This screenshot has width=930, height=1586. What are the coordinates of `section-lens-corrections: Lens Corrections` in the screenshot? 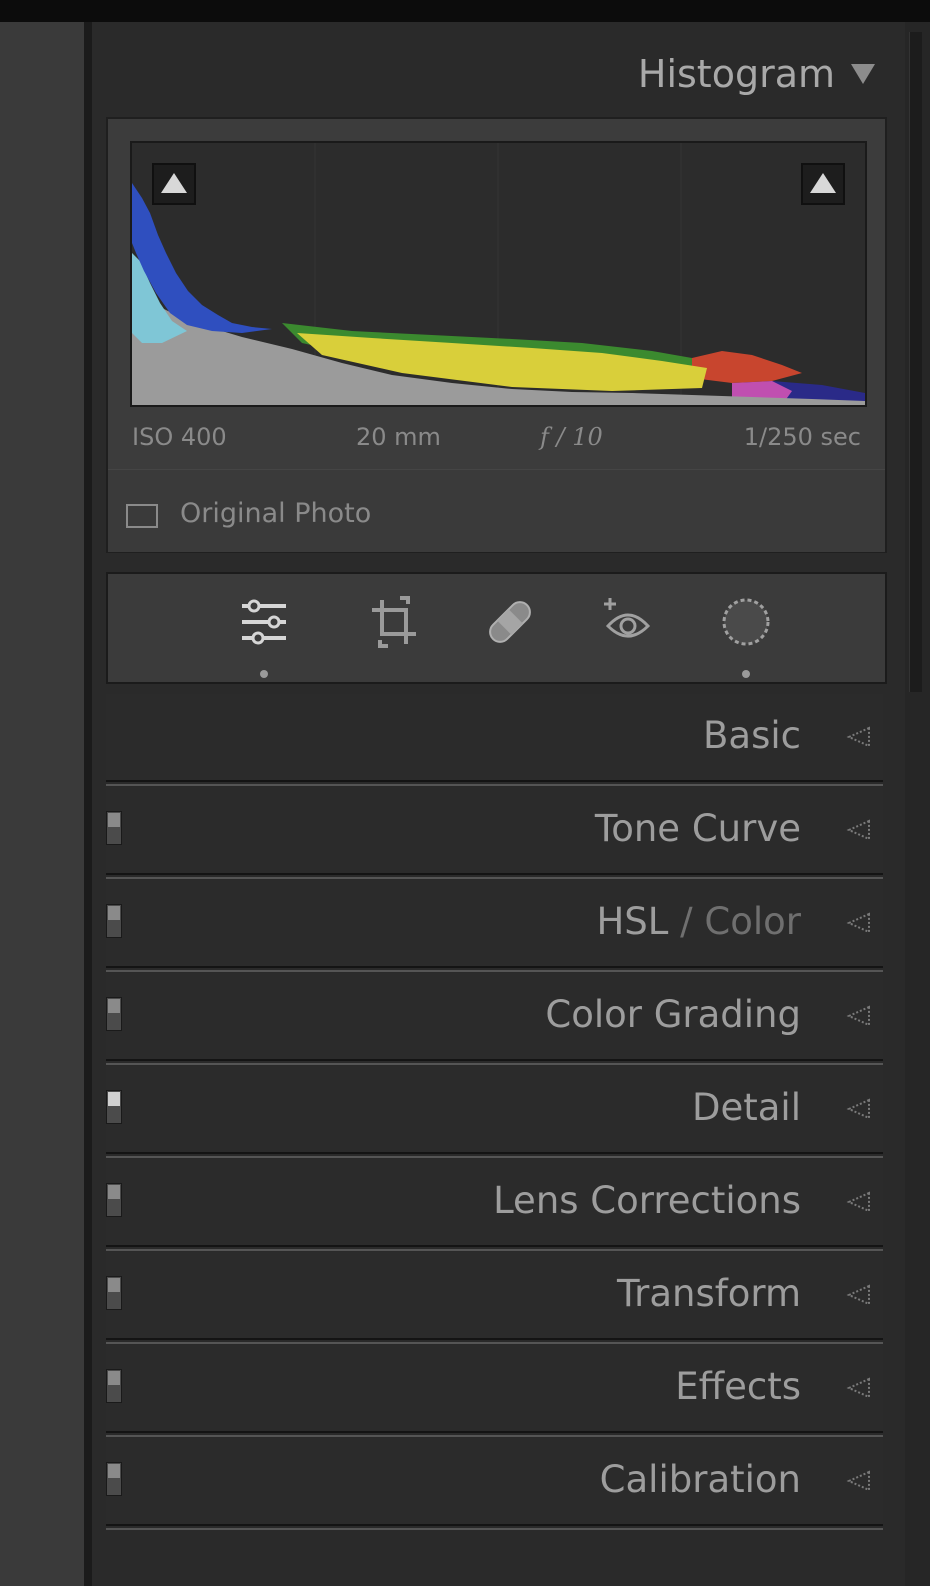 It's located at (494, 1205).